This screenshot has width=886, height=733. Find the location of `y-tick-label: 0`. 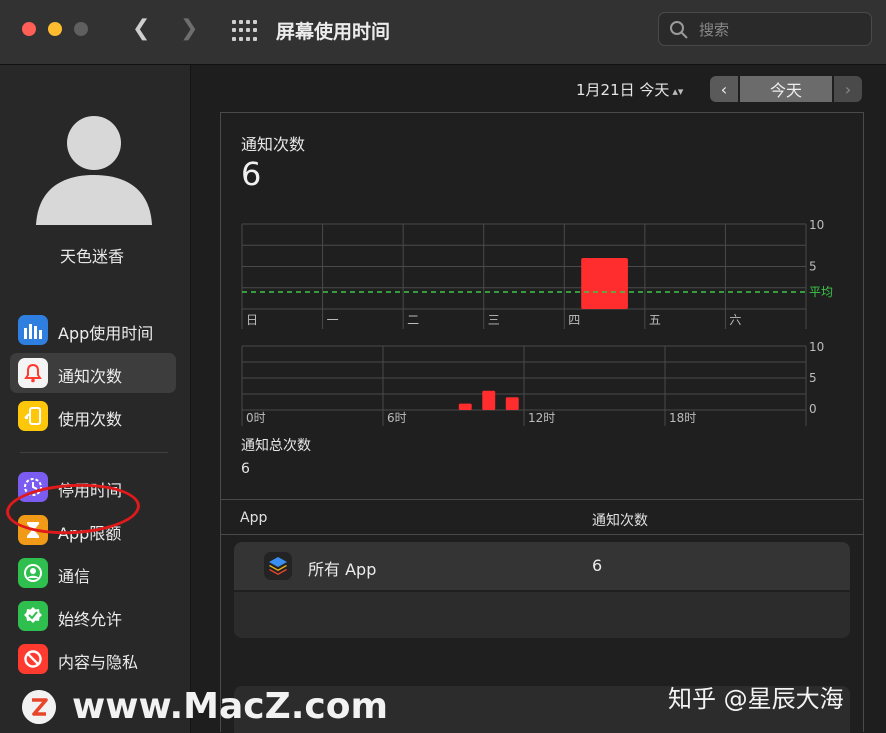

y-tick-label: 0 is located at coordinates (813, 409).